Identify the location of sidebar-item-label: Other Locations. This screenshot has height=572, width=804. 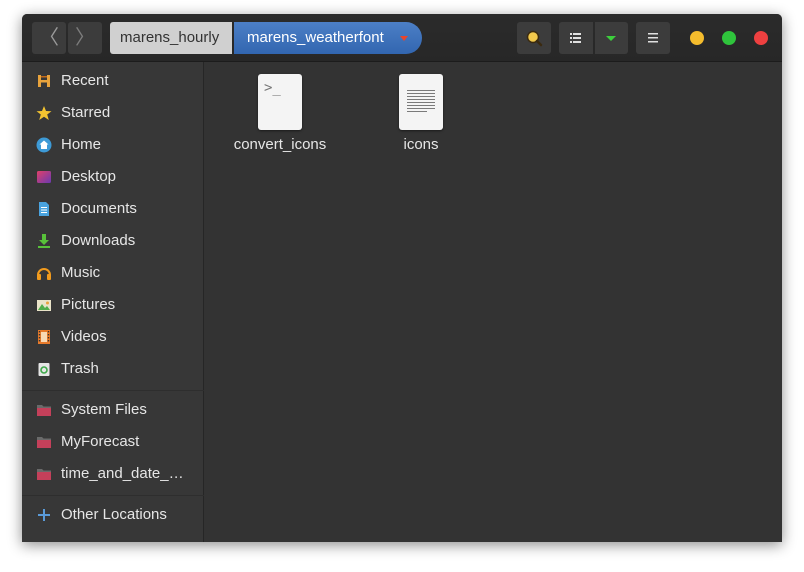
(114, 514).